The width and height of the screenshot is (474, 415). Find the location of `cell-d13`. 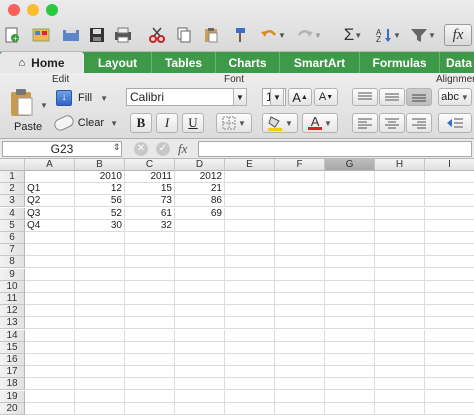

cell-d13 is located at coordinates (200, 323).